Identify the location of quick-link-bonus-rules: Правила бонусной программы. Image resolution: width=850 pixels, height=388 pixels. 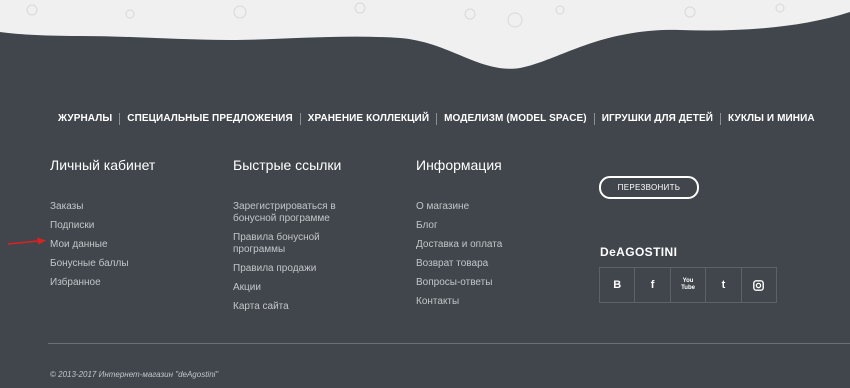
(293, 244).